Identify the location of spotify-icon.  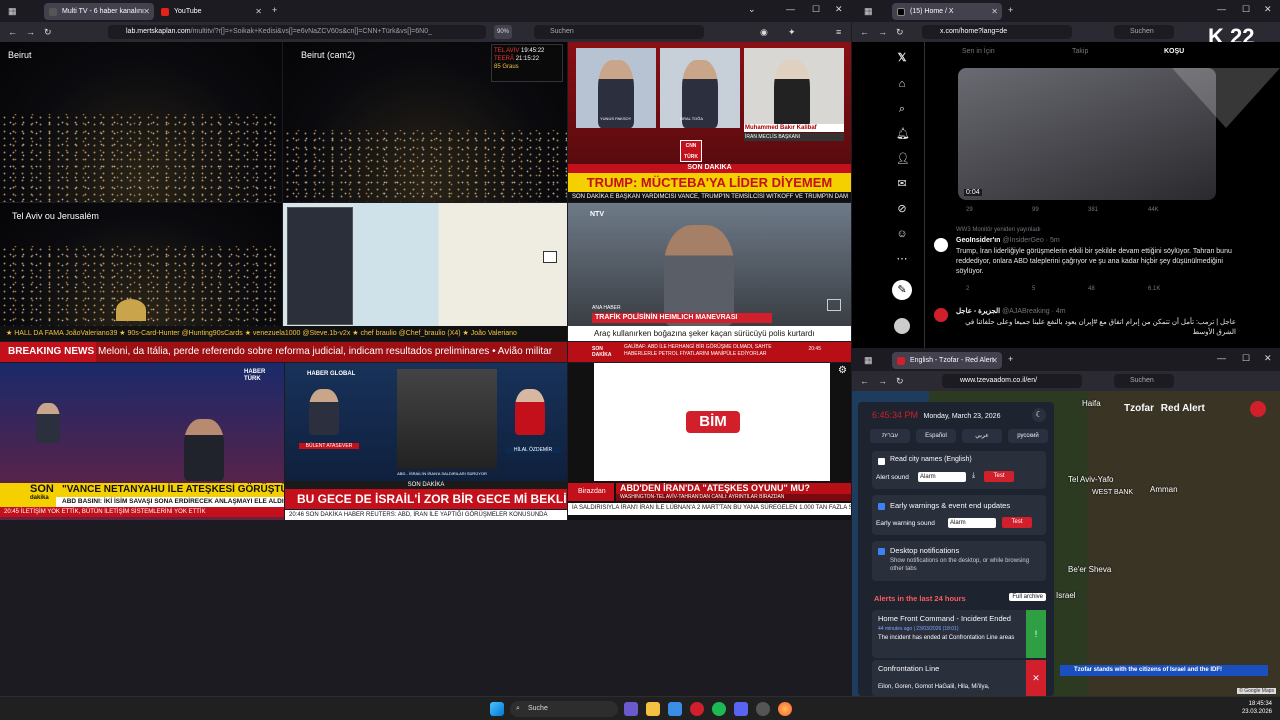
(719, 709).